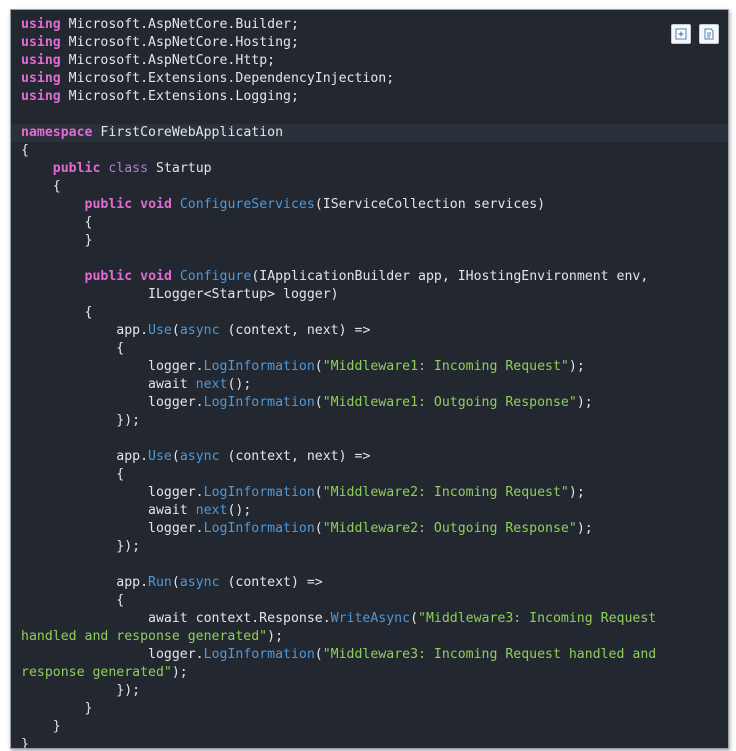 The width and height of the screenshot is (736, 751). Describe the element at coordinates (369, 295) in the screenshot. I see `code-line: ILogger<Startup> logger)` at that location.